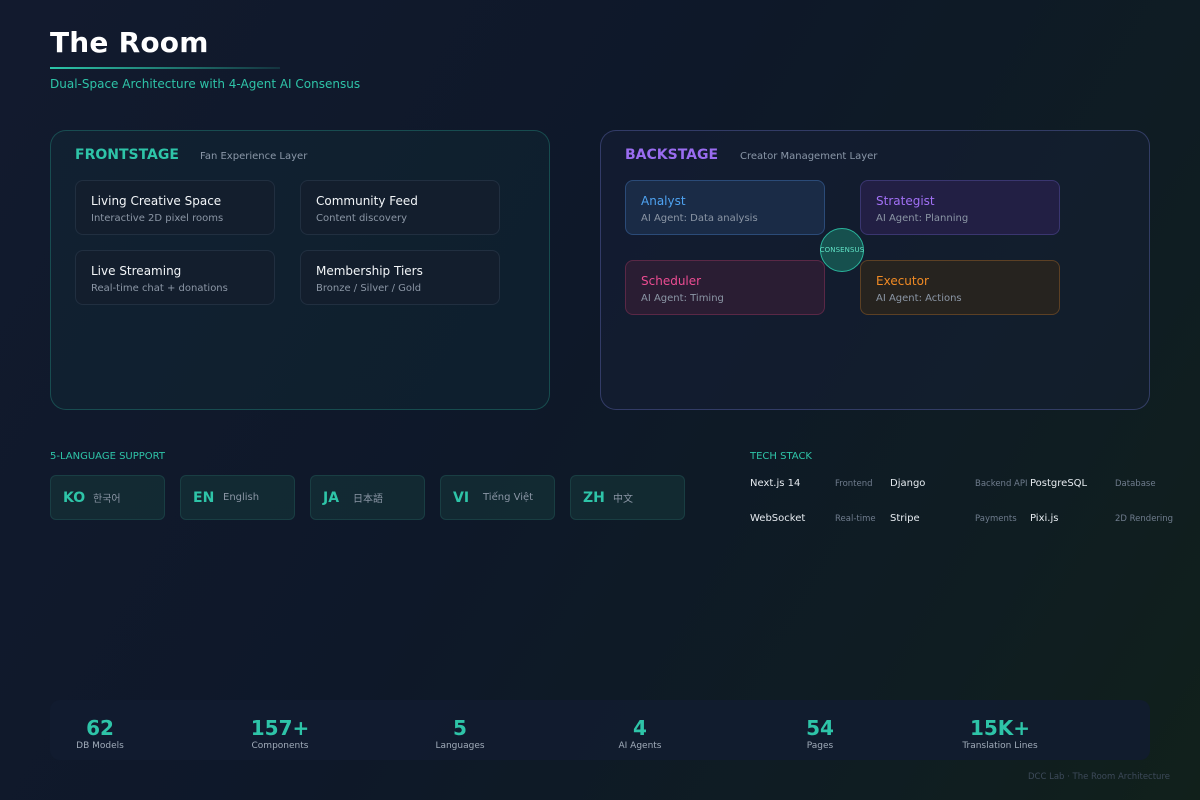 Image resolution: width=1200 pixels, height=800 pixels. Describe the element at coordinates (640, 746) in the screenshot. I see `stat-label: AI Agents` at that location.